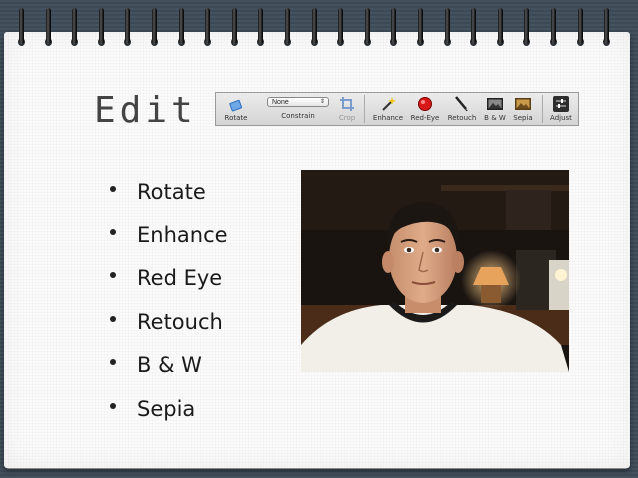 The width and height of the screenshot is (638, 478). Describe the element at coordinates (236, 118) in the screenshot. I see `rotate-label: Rotate` at that location.